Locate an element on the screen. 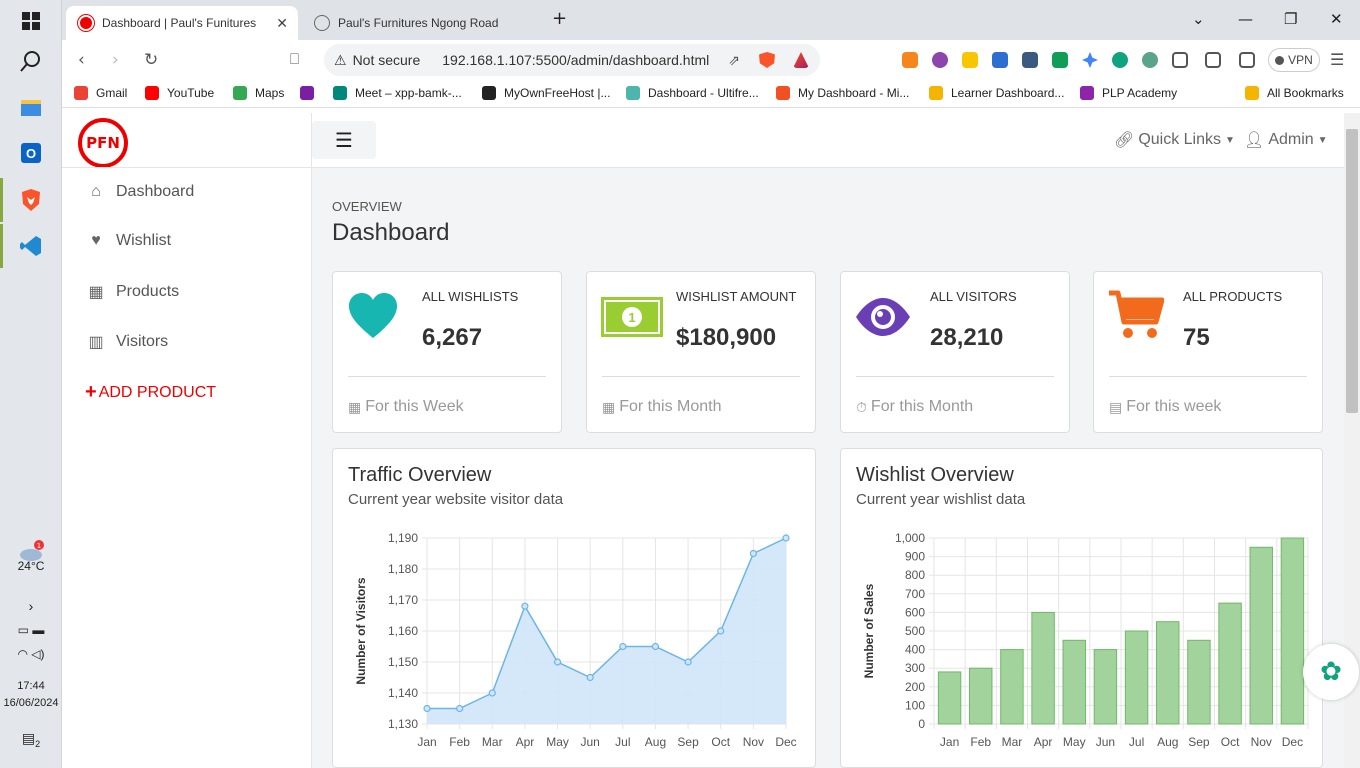 The image size is (1360, 768). sidebar-toggle-icon is located at coordinates (1213, 60).